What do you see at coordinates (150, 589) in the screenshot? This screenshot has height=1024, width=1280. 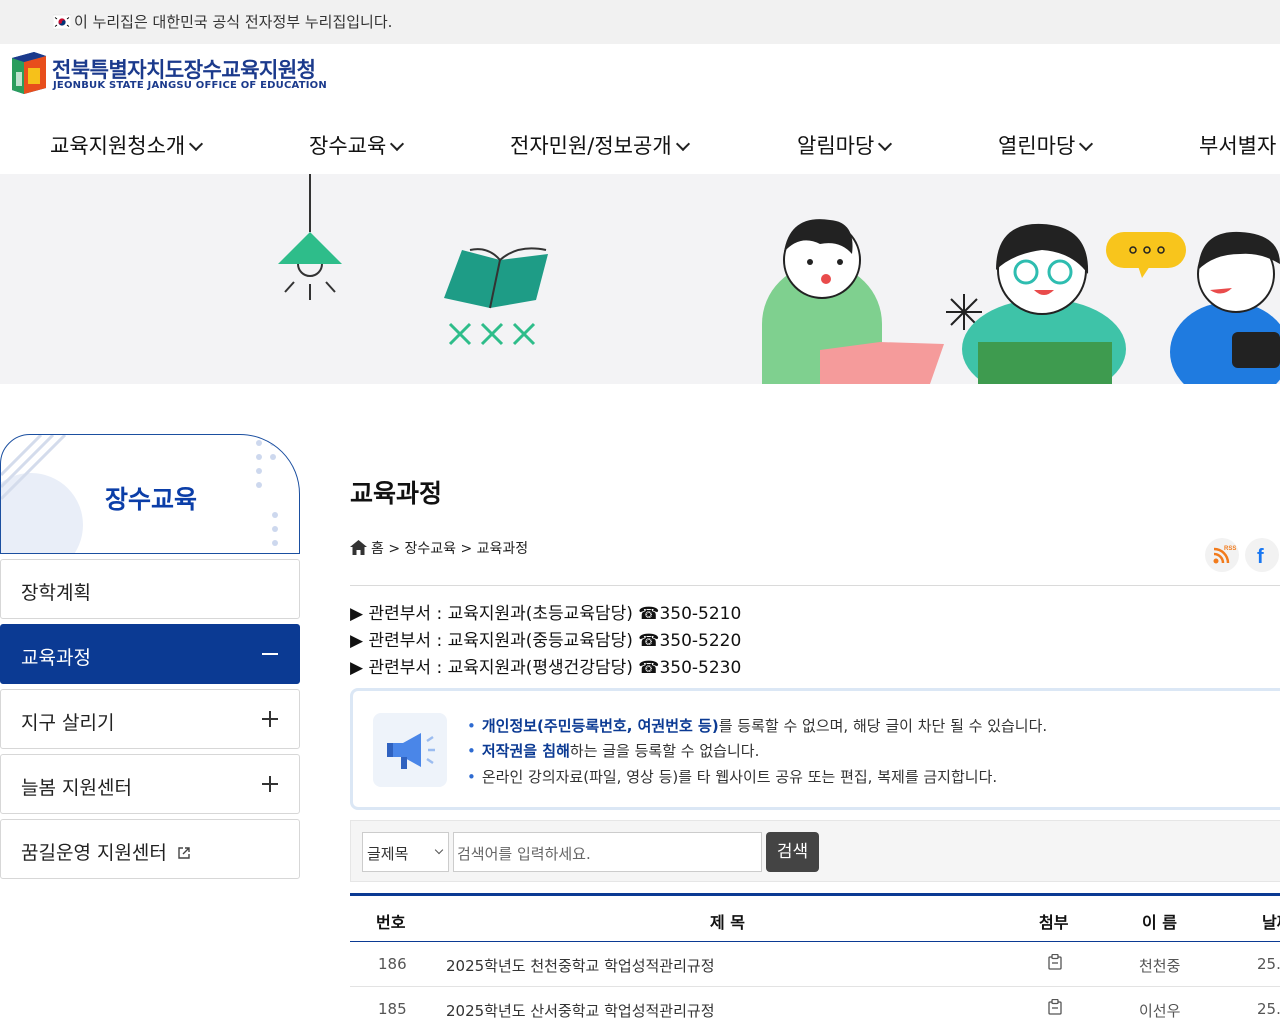 I see `sidebar-item-scholarship-plan: 장학계획` at bounding box center [150, 589].